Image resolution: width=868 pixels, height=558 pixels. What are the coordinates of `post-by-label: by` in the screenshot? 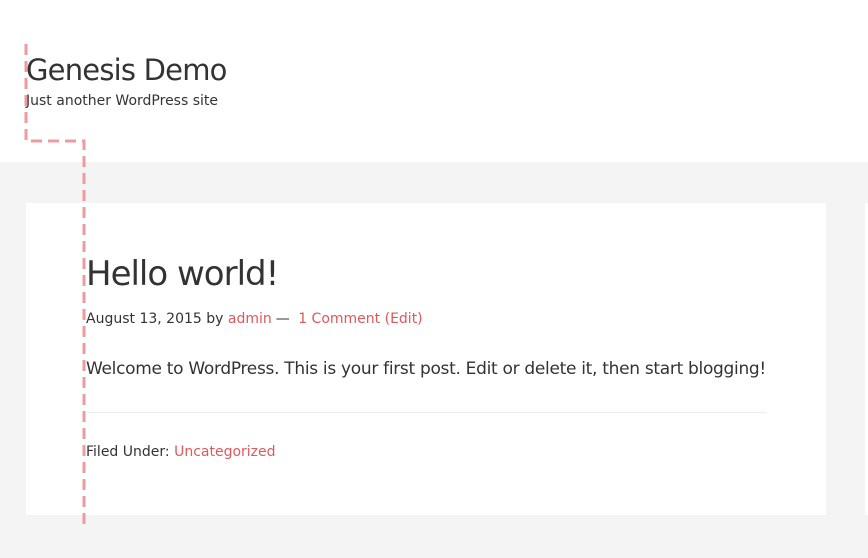 It's located at (215, 319).